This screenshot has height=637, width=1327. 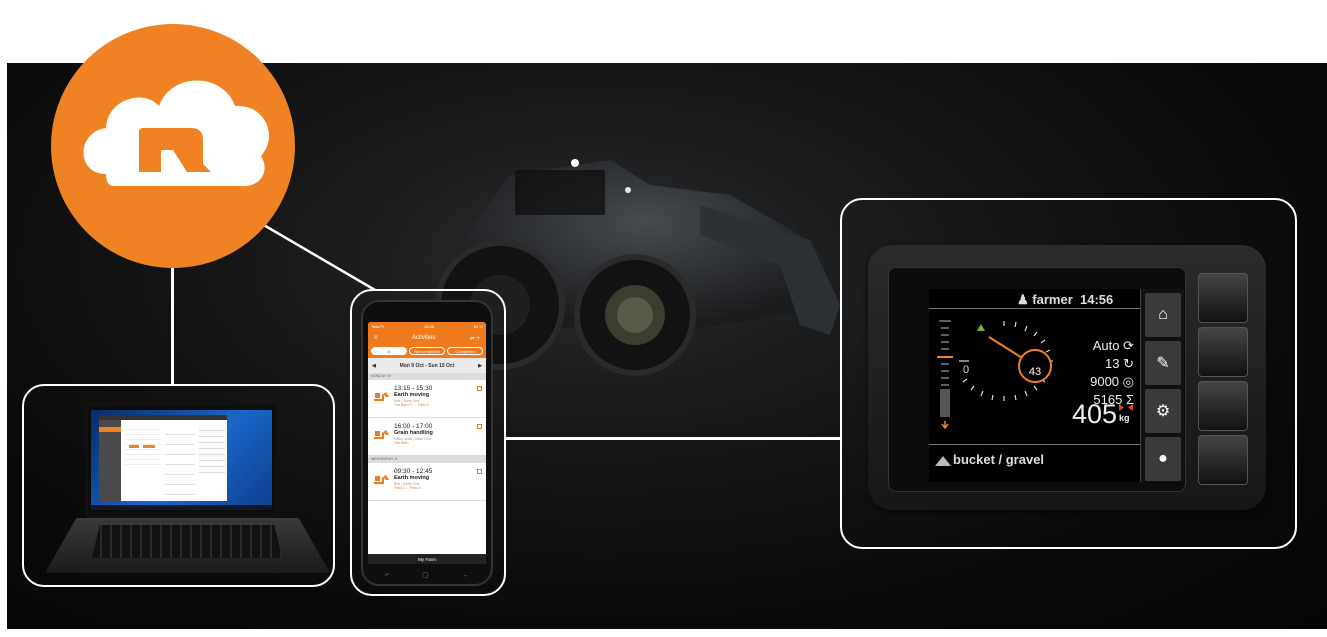 I want to click on activity-location: The Barn, so click(x=401, y=443).